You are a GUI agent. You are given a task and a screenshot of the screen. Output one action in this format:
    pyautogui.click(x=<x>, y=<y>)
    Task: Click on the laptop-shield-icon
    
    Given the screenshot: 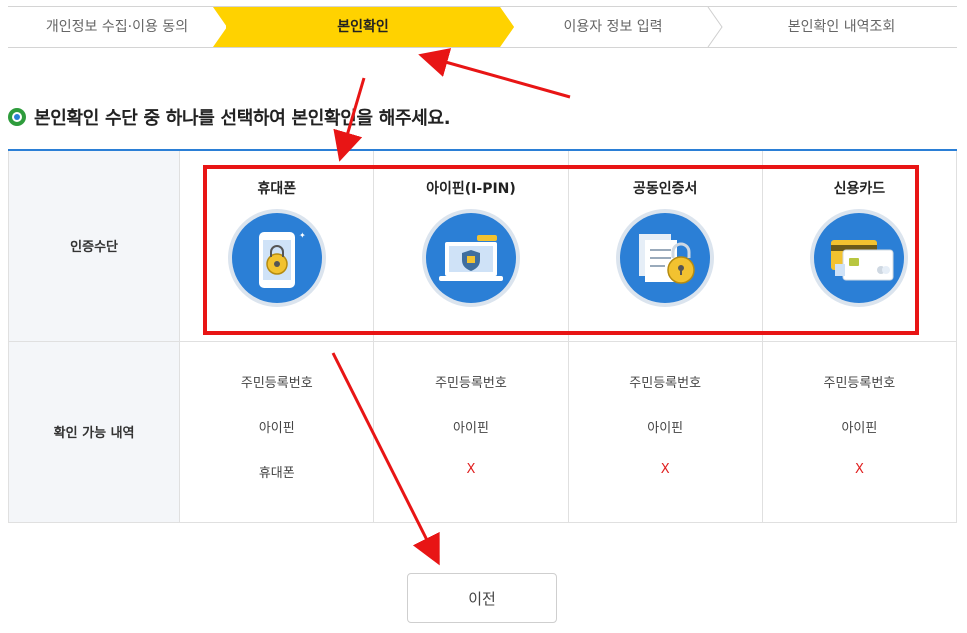 What is the action you would take?
    pyautogui.click(x=471, y=258)
    